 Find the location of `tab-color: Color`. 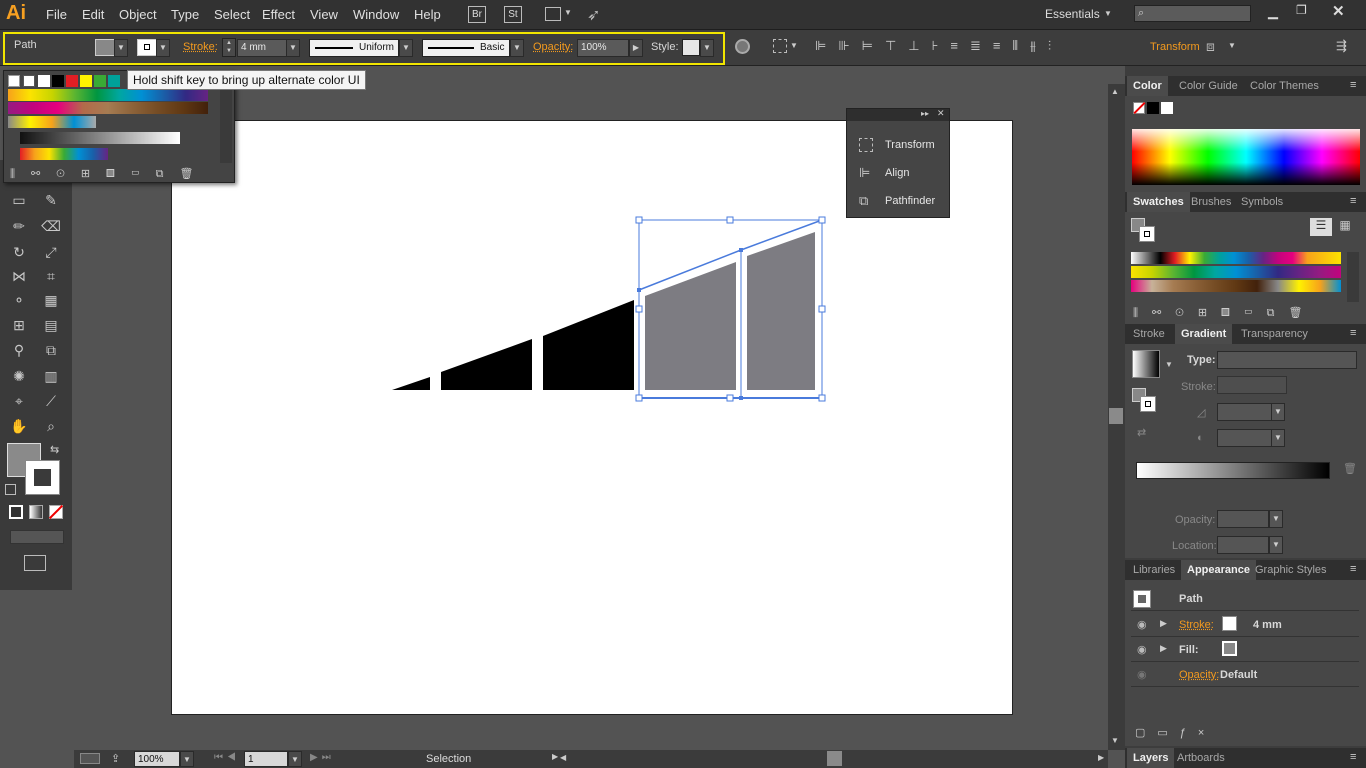

tab-color: Color is located at coordinates (1147, 86).